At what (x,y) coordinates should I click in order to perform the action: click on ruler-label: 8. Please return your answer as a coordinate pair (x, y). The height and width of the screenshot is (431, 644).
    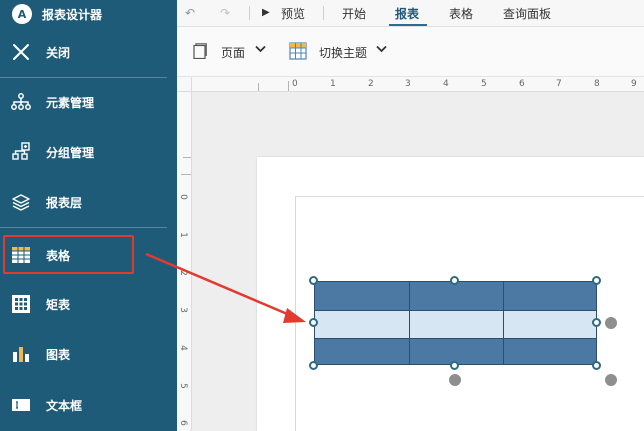
    Looking at the image, I should click on (597, 84).